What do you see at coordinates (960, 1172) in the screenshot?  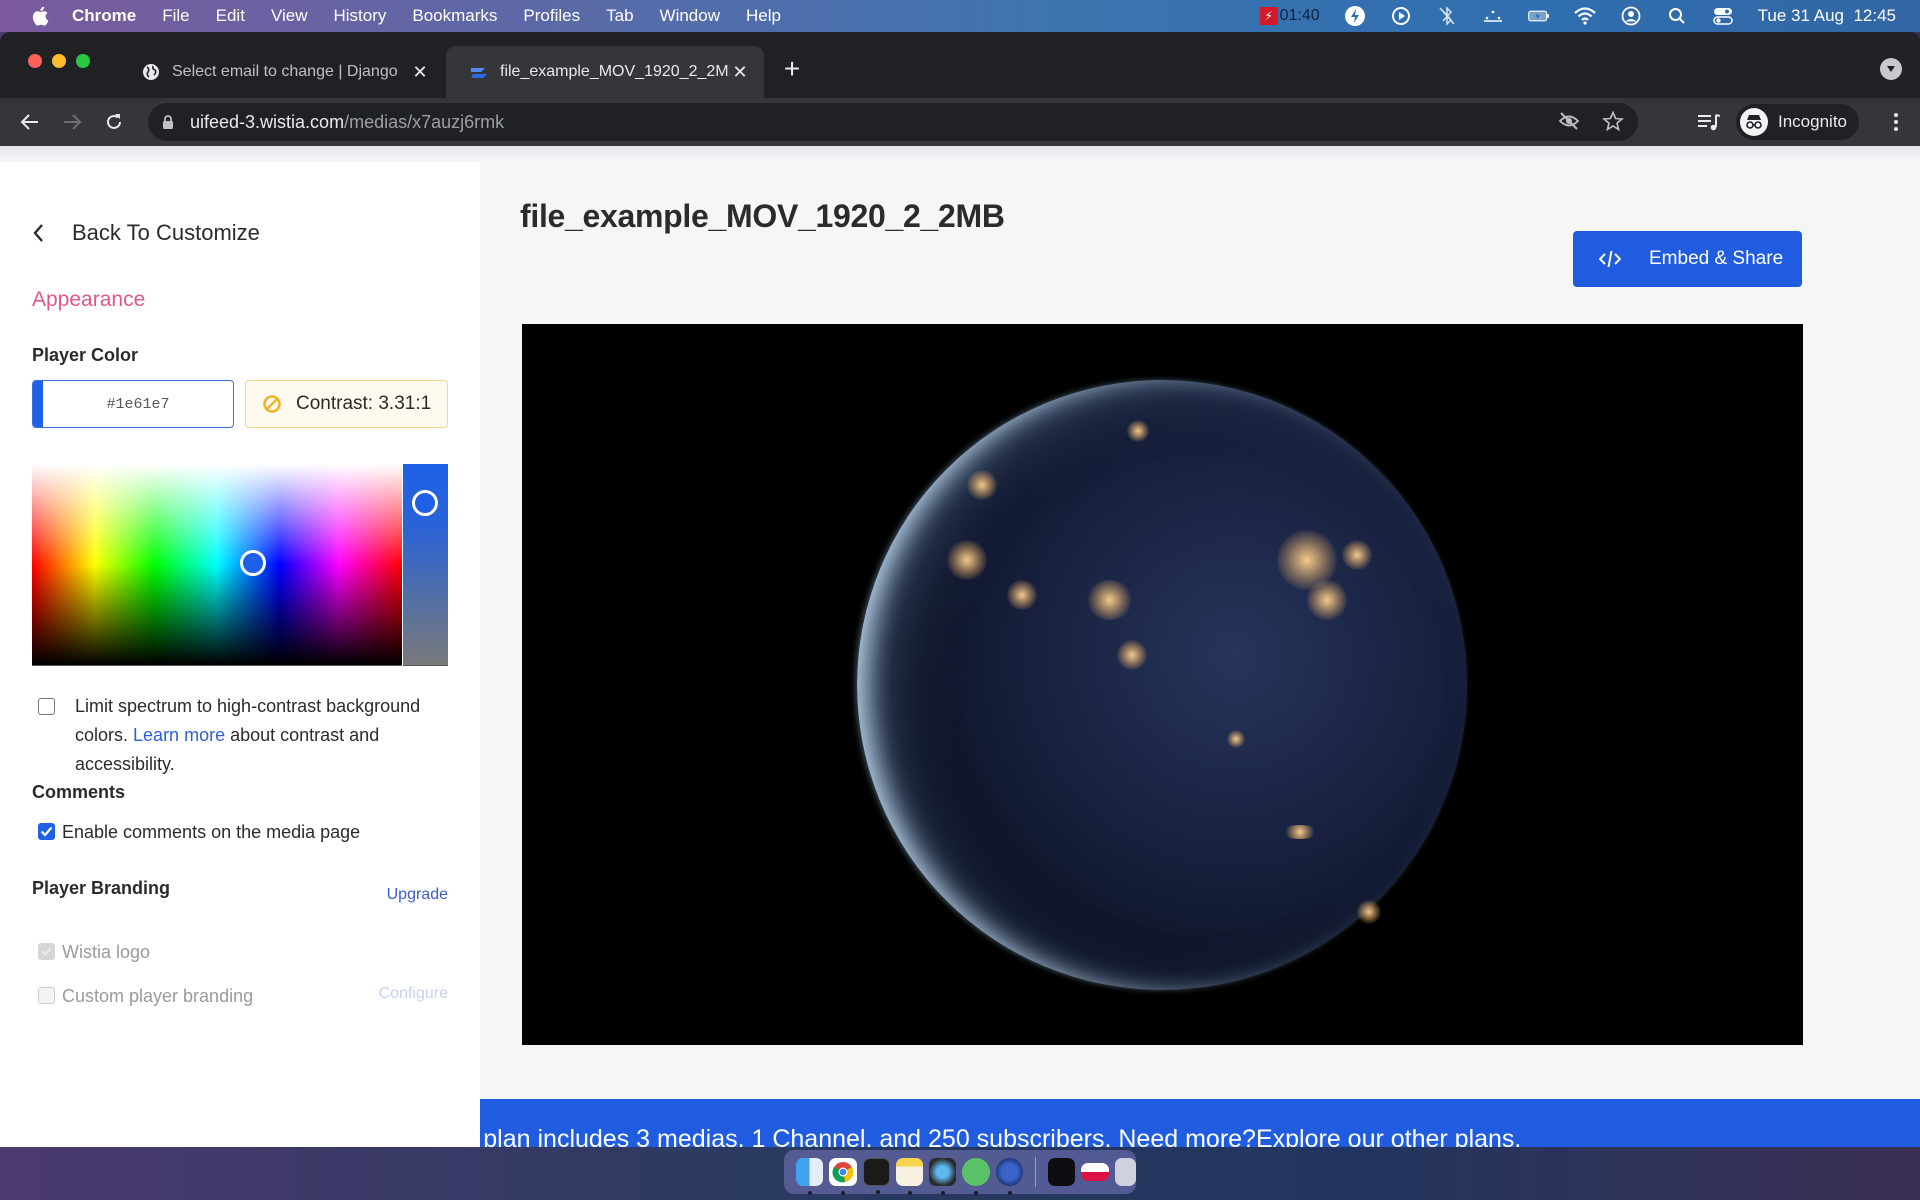 I see `macos-dock` at bounding box center [960, 1172].